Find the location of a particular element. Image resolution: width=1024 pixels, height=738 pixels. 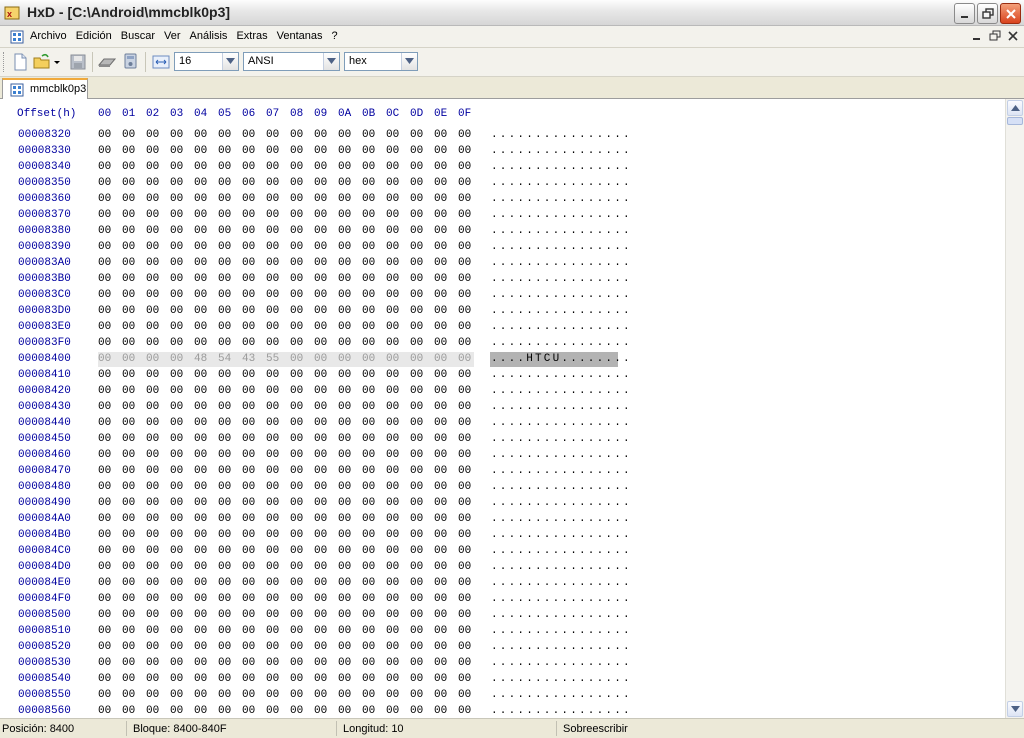

toolbar-grip is located at coordinates (5, 62).